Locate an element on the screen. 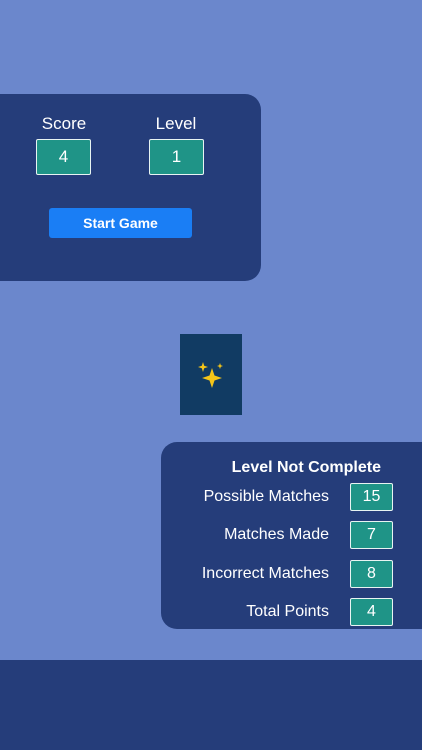 The image size is (422, 750). score-value: 4 is located at coordinates (63, 157).